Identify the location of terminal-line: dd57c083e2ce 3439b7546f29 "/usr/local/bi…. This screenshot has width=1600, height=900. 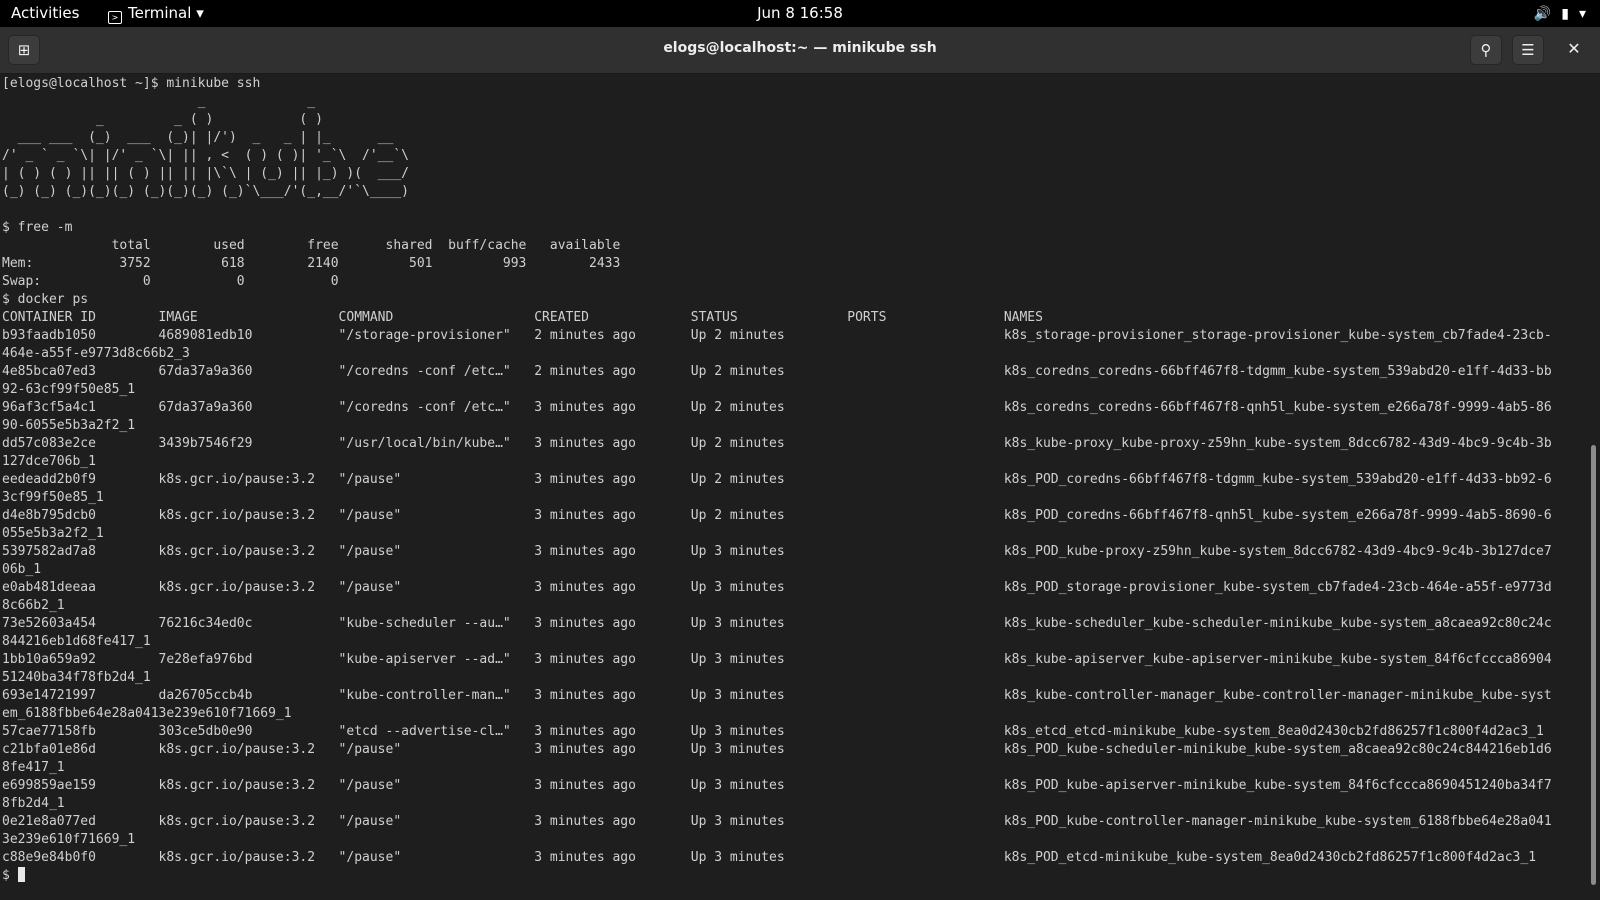
(777, 443).